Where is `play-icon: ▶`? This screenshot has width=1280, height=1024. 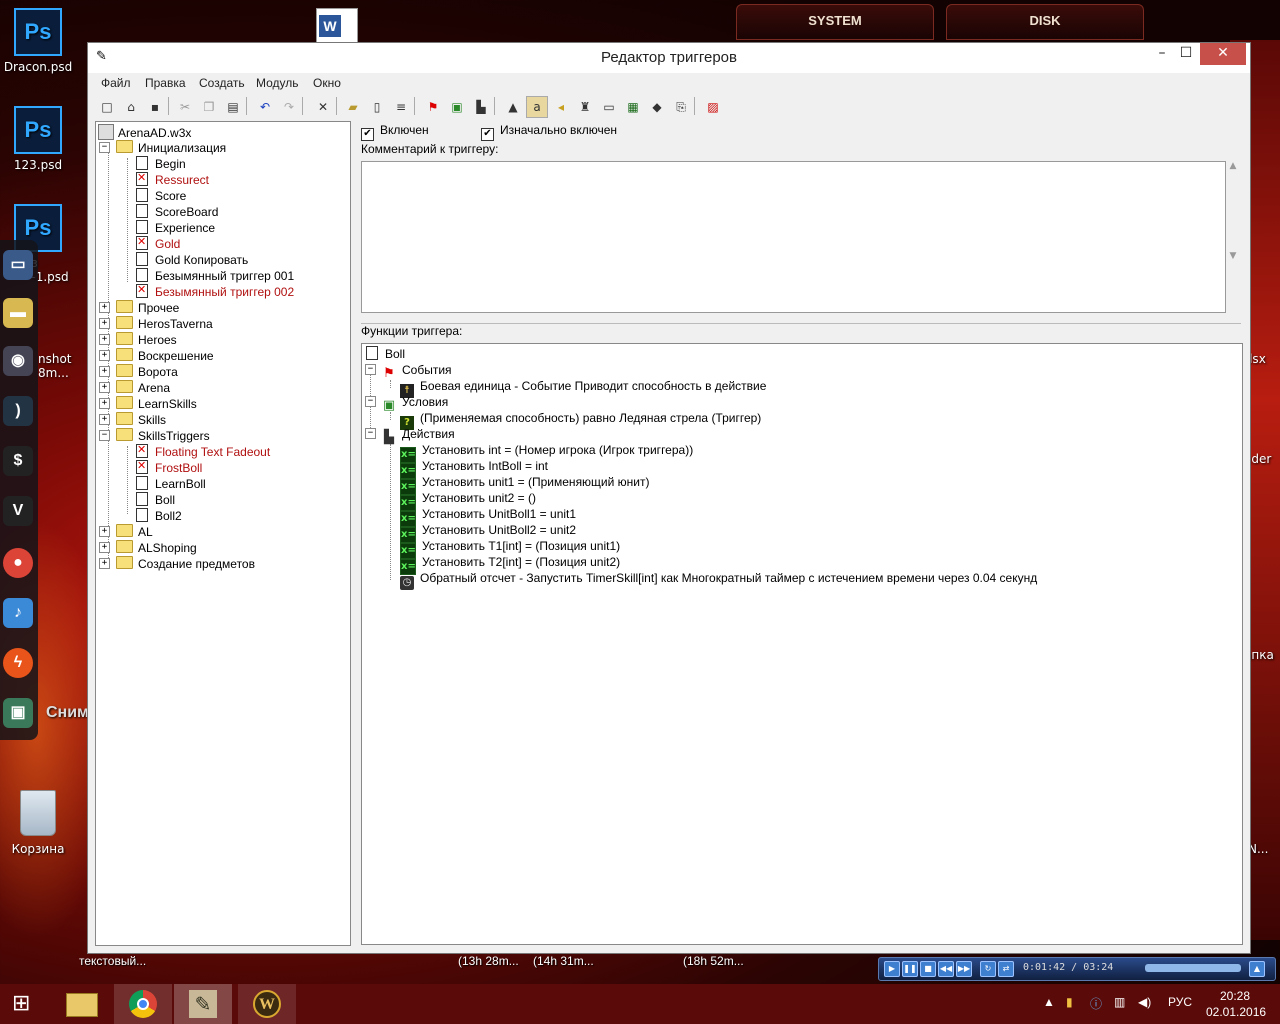
play-icon: ▶ is located at coordinates (892, 969).